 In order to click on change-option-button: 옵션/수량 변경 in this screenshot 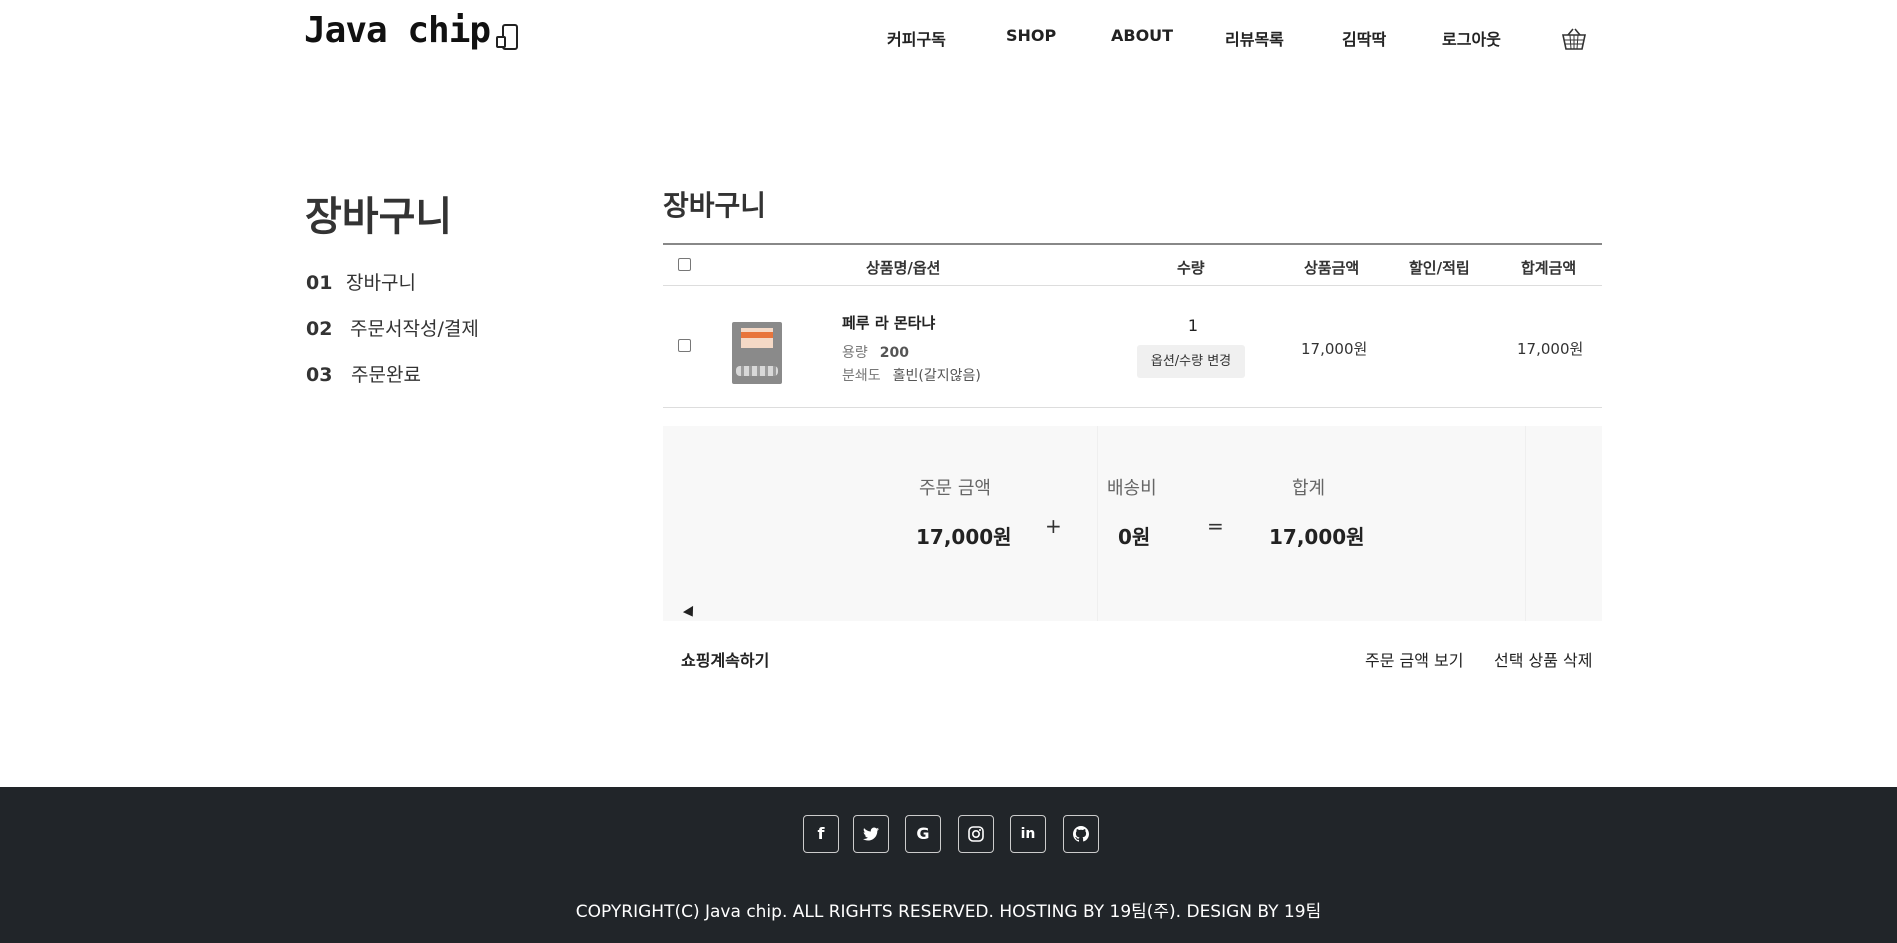, I will do `click(1191, 361)`.